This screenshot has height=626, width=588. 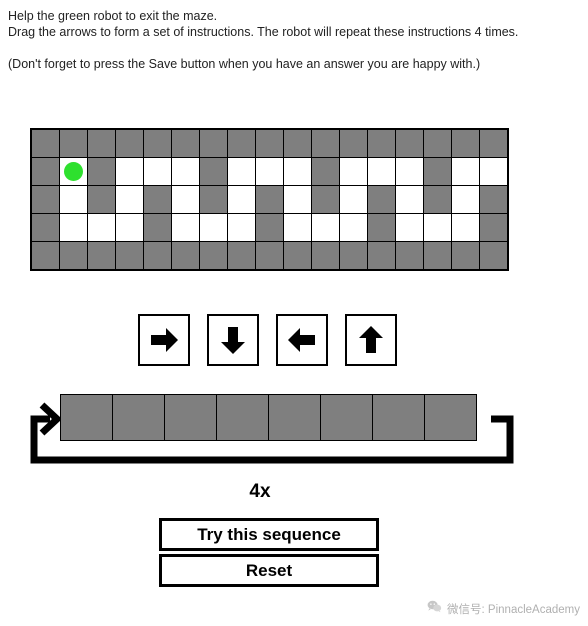 I want to click on watermark-text: 微信号: PinnacleAcademy, so click(x=513, y=610).